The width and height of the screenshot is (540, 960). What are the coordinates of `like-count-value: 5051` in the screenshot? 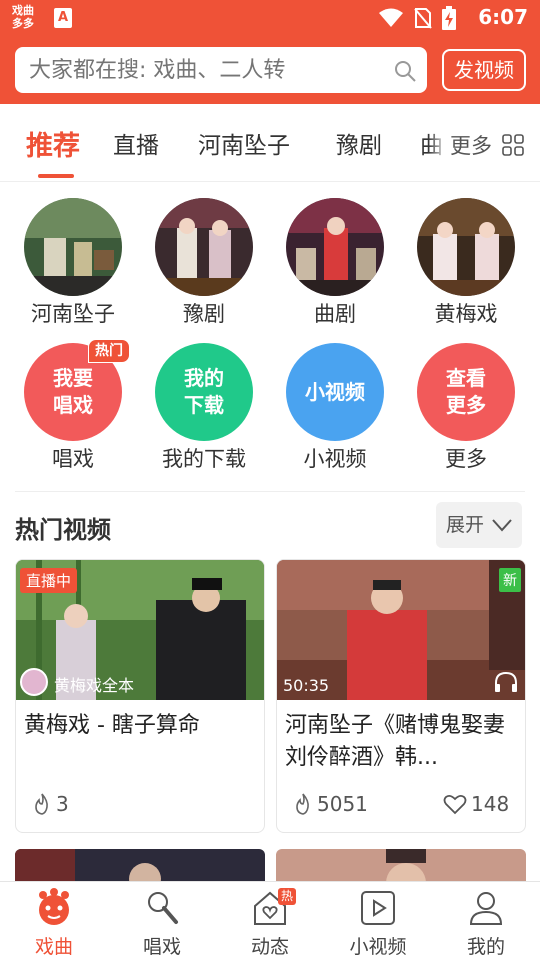 It's located at (342, 804).